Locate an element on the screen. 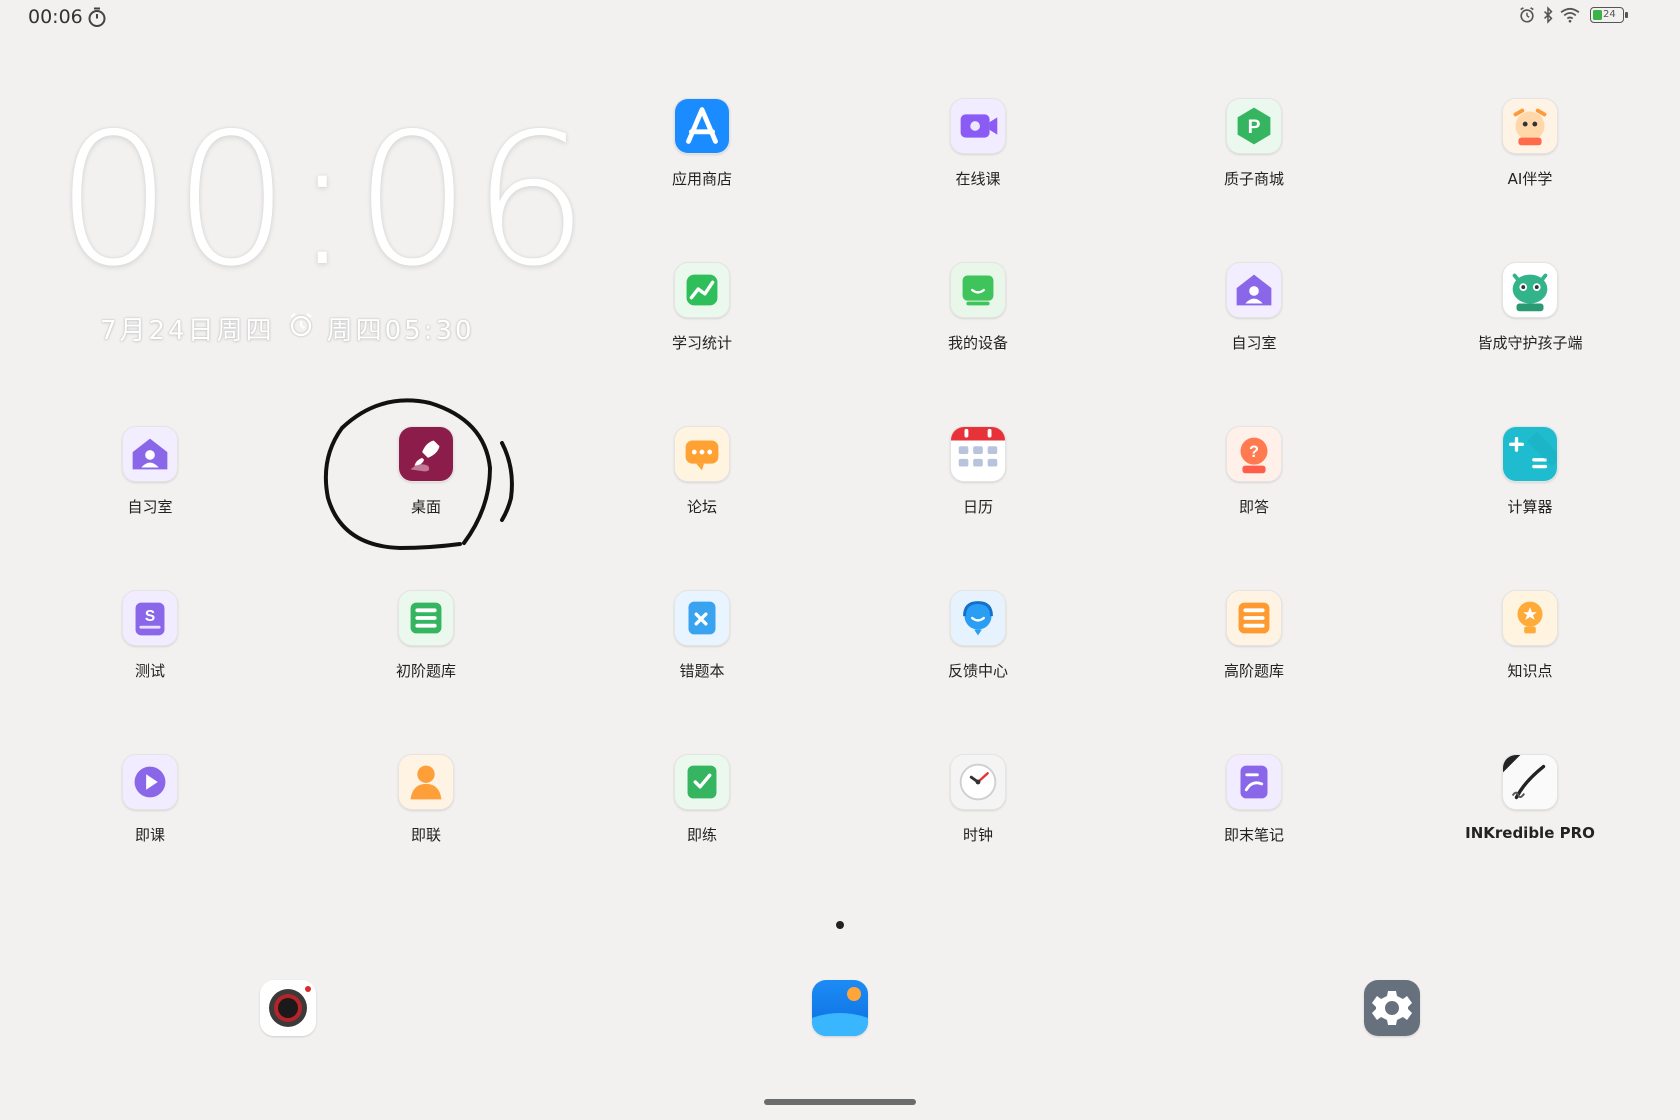  app-label: 应用商店 is located at coordinates (701, 179).